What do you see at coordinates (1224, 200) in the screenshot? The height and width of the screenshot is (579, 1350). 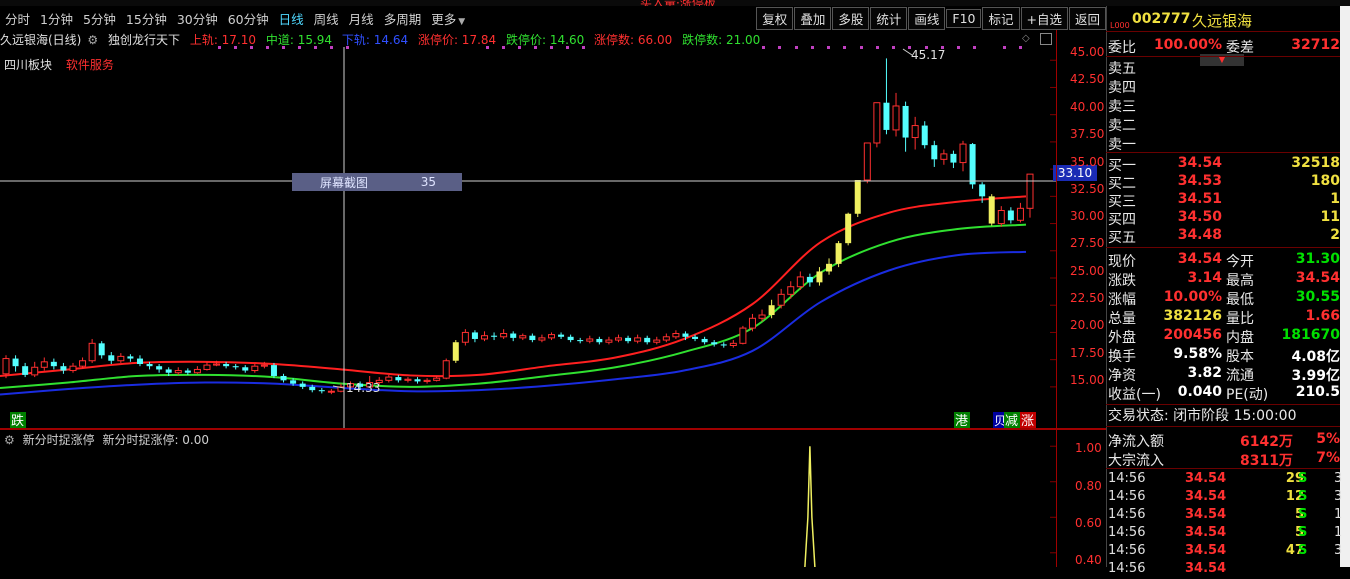 I see `buy-level: 买三 34.51 1` at bounding box center [1224, 200].